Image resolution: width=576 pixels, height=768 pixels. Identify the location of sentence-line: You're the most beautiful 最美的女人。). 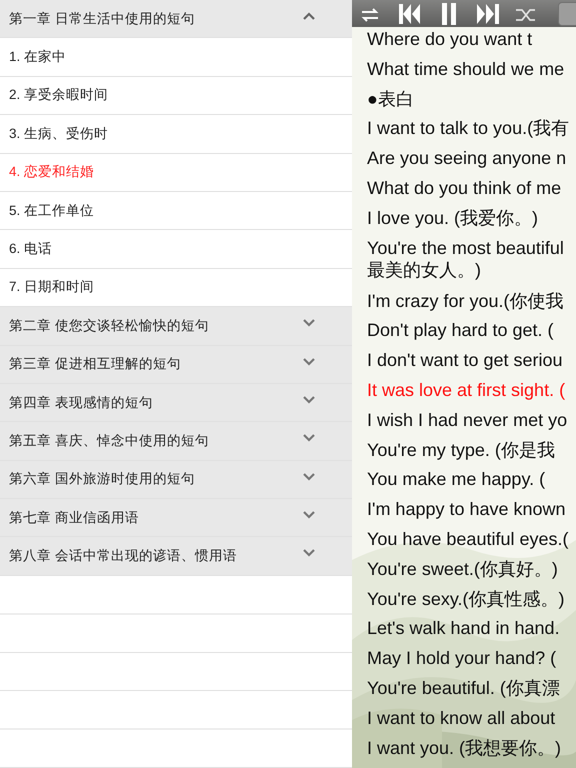
(471, 263).